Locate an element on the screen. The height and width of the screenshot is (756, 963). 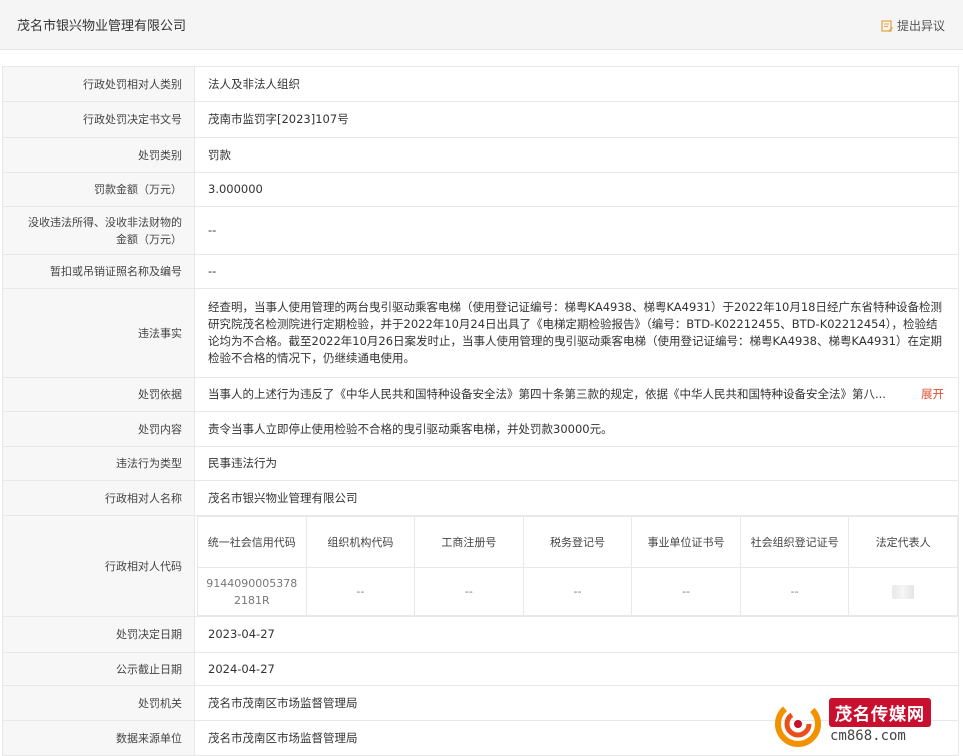
code-header: 税务登记号 is located at coordinates (577, 542).